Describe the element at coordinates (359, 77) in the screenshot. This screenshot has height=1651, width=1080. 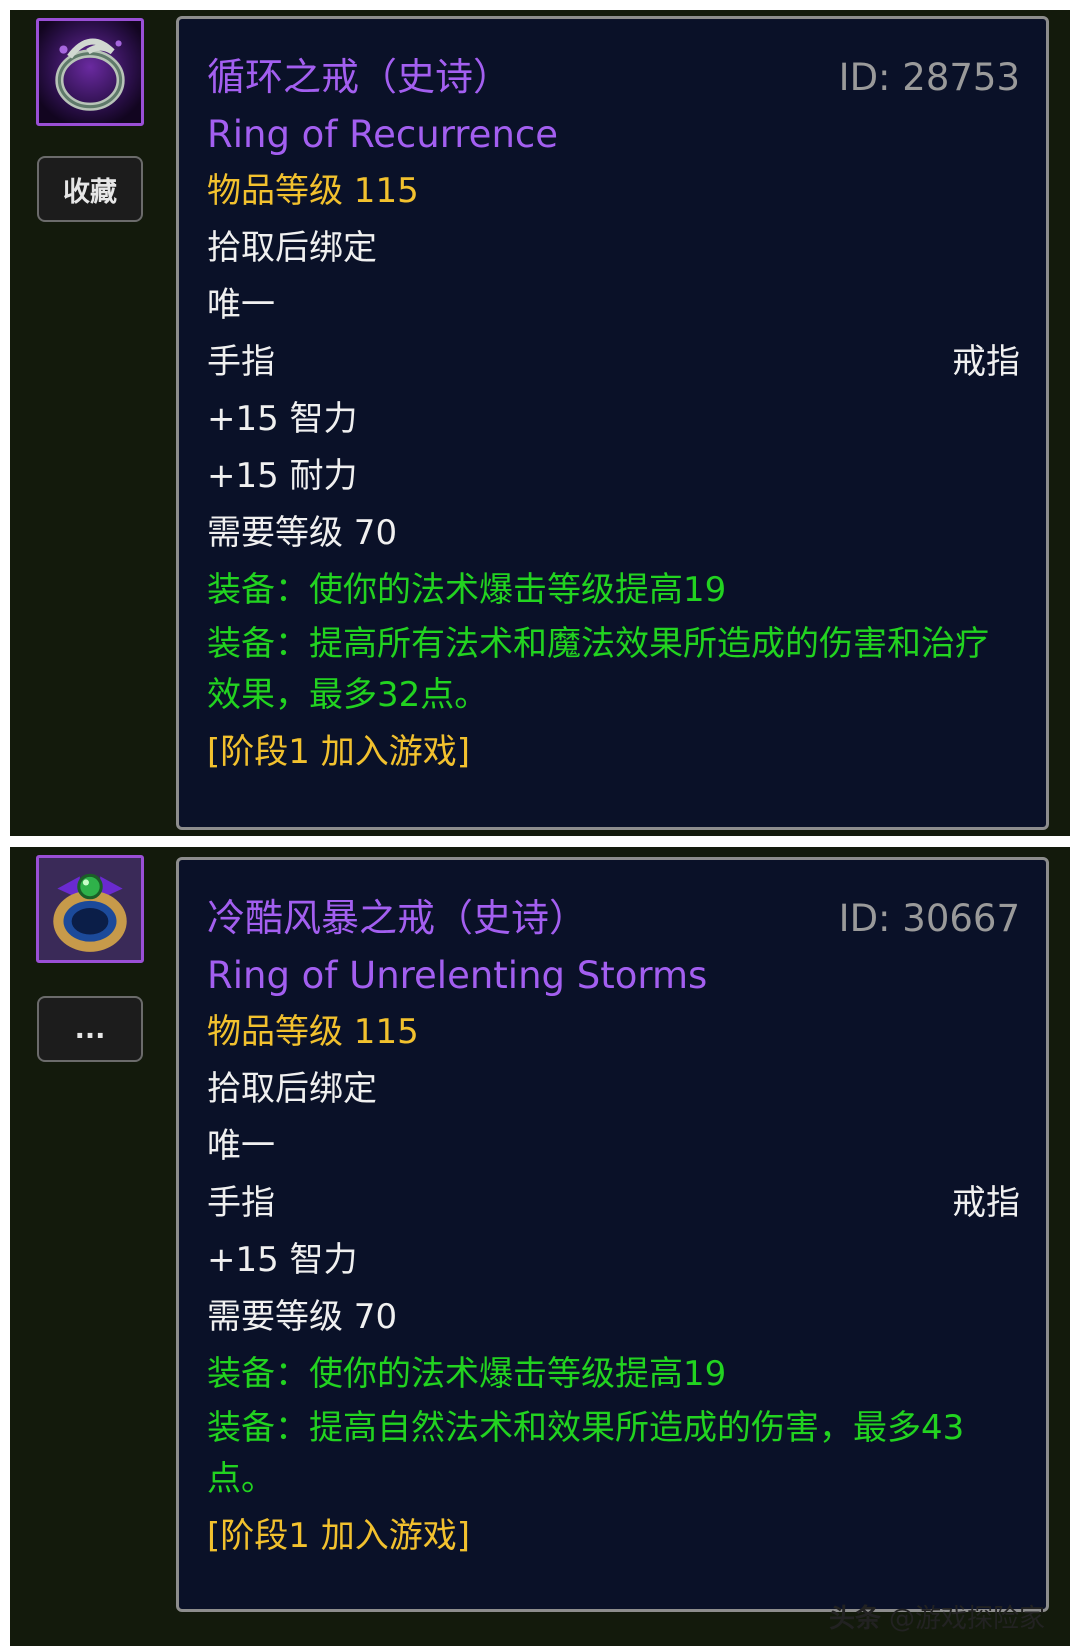
I see `item-name-cn: 循环之戒（史诗）` at that location.